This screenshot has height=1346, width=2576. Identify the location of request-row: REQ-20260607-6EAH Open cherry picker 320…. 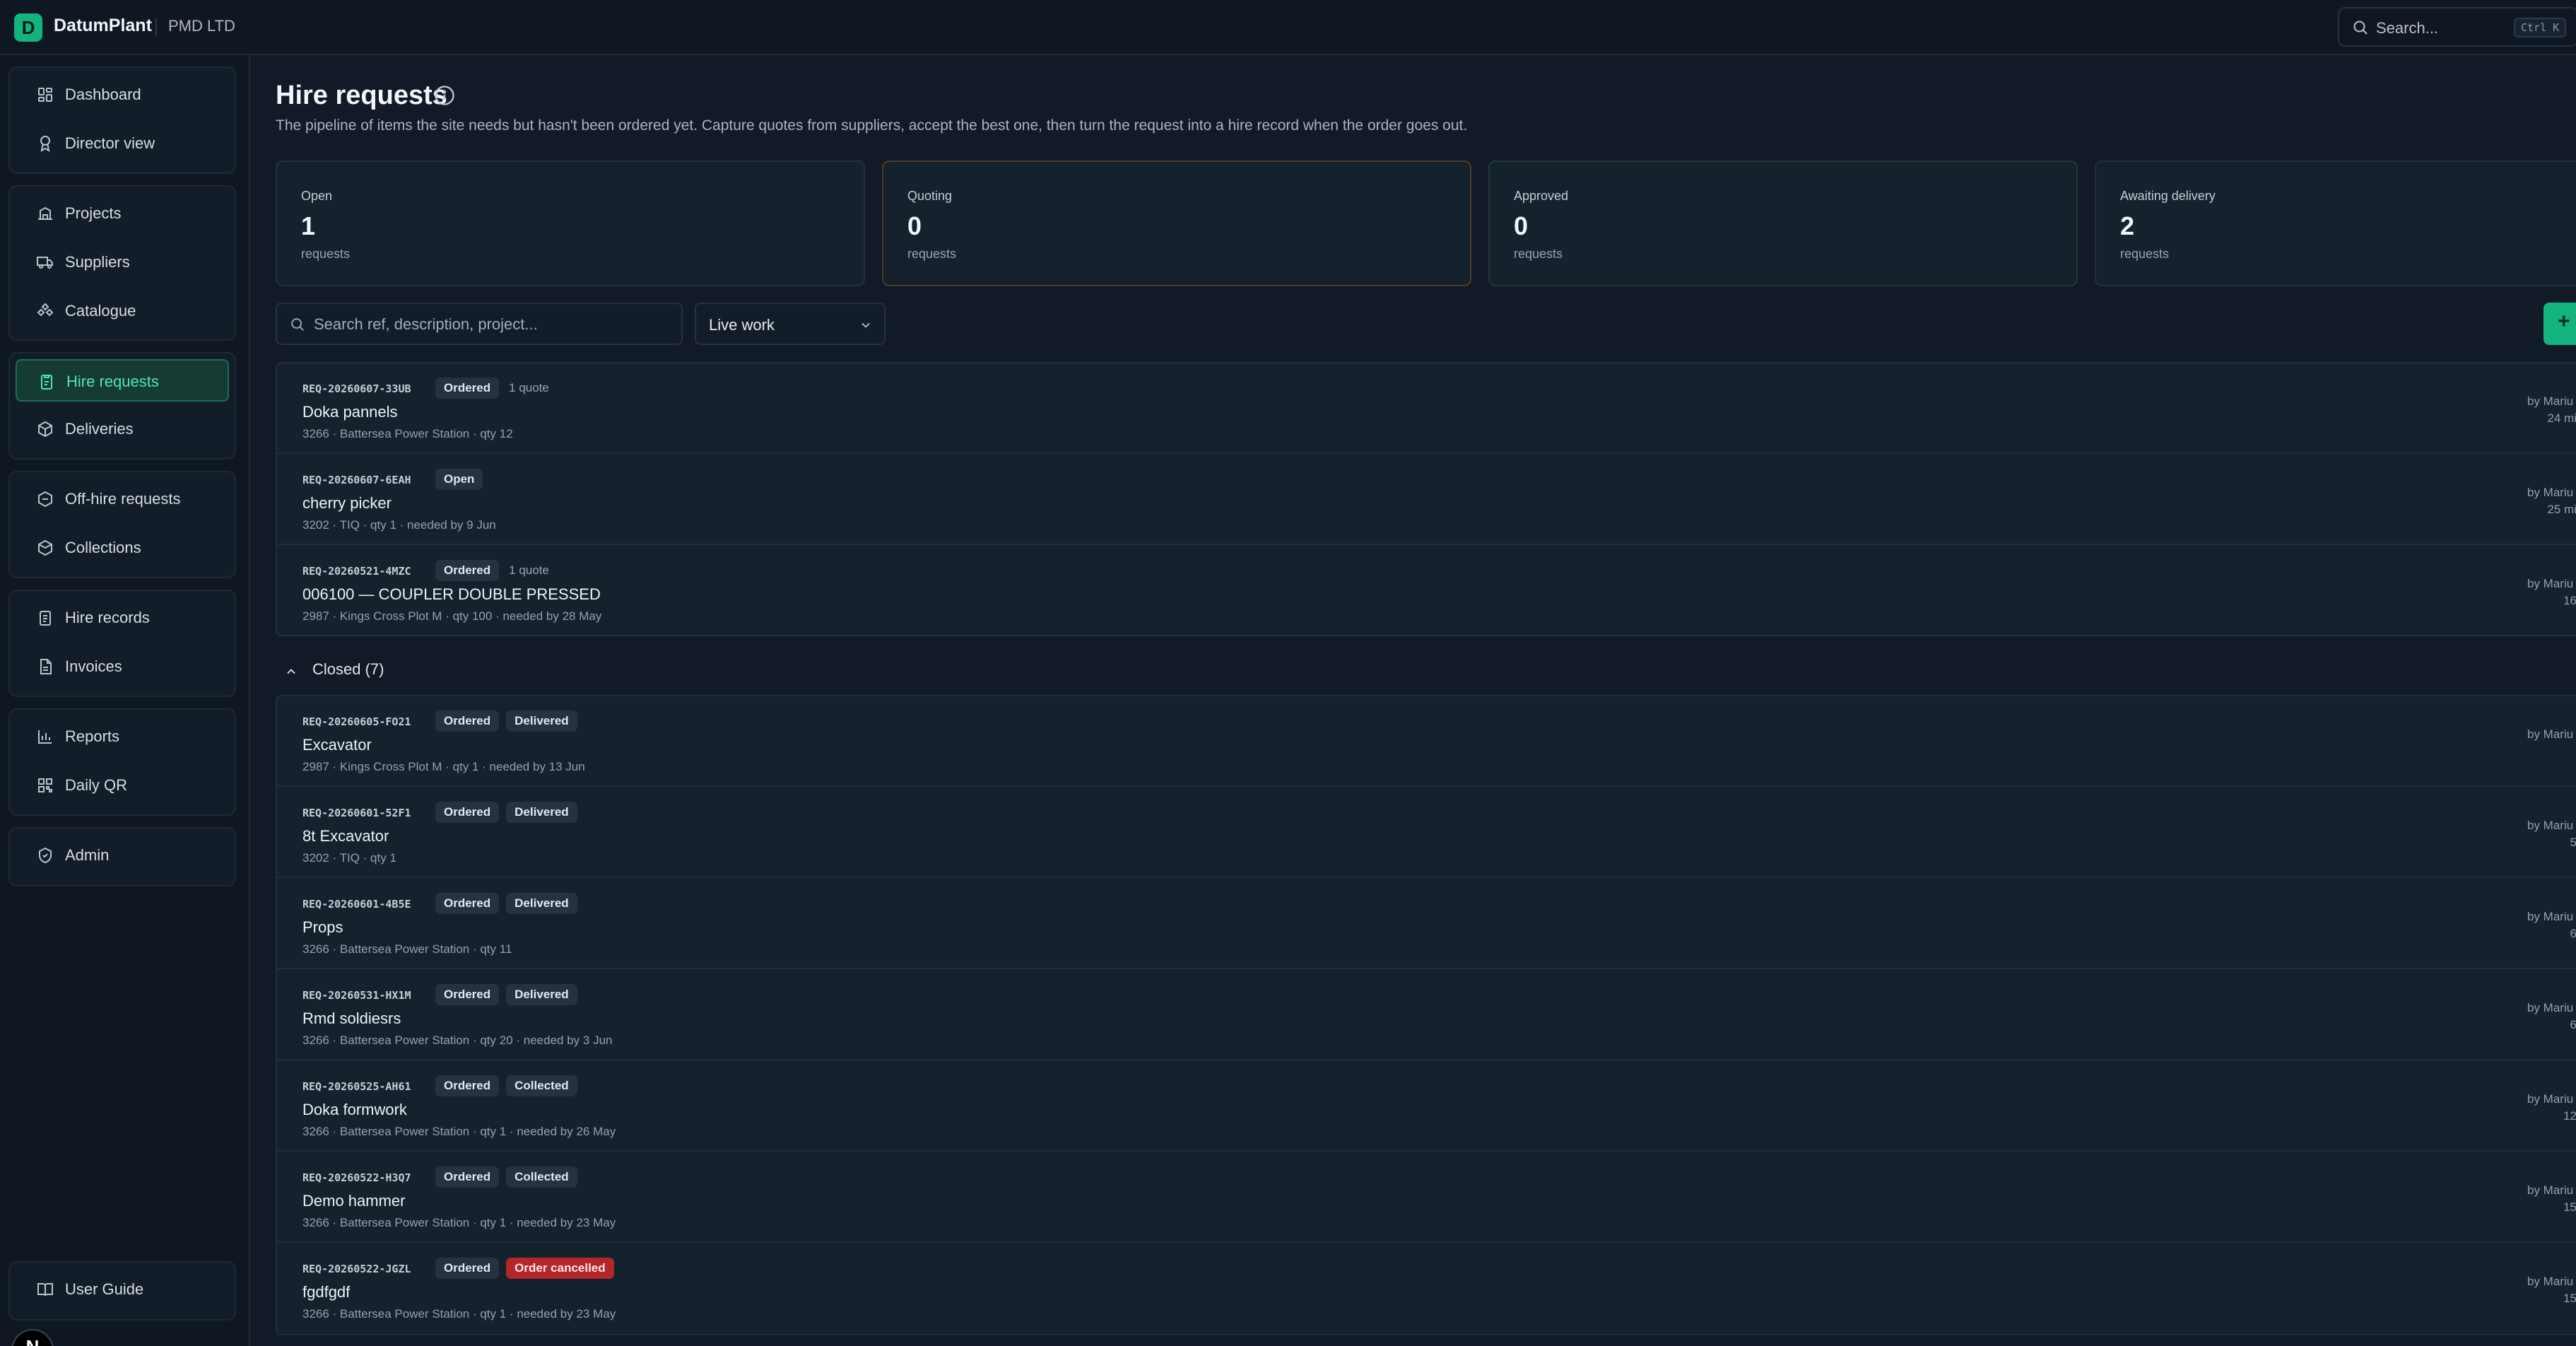
(1426, 500).